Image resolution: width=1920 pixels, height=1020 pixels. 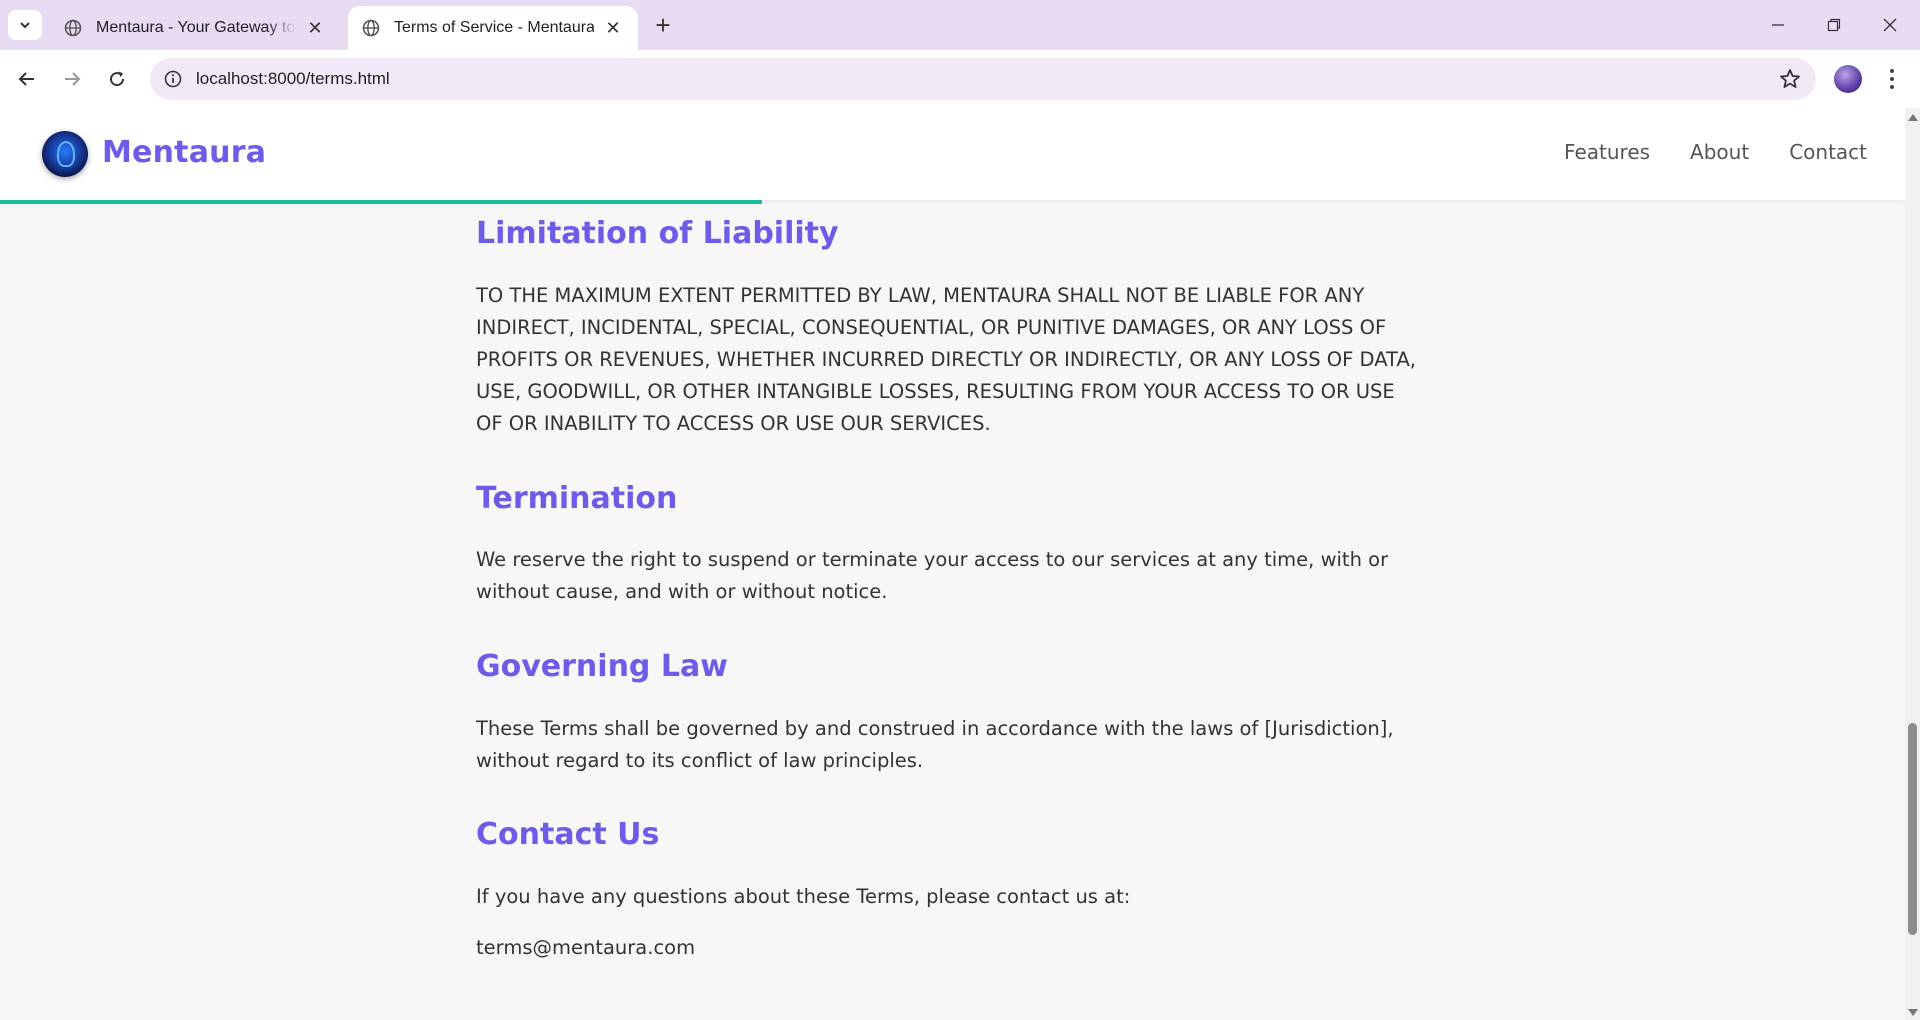 What do you see at coordinates (577, 498) in the screenshot?
I see `section-heading-termination: Termination` at bounding box center [577, 498].